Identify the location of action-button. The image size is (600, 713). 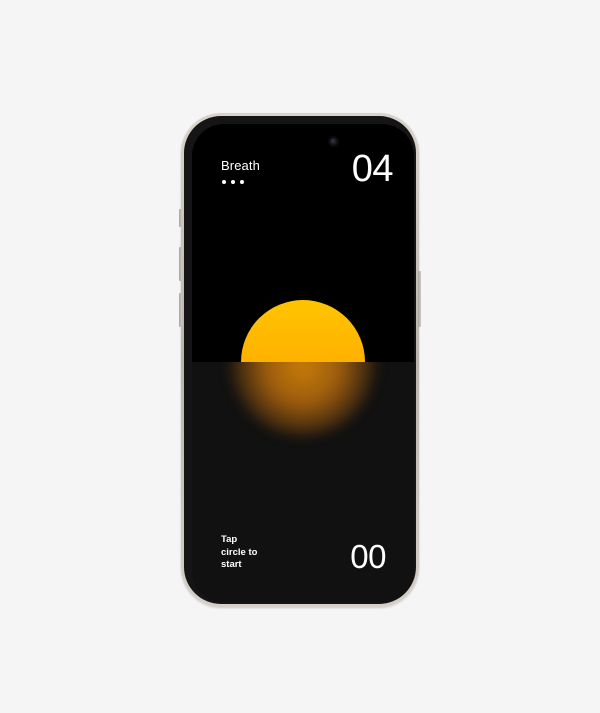
(180, 218).